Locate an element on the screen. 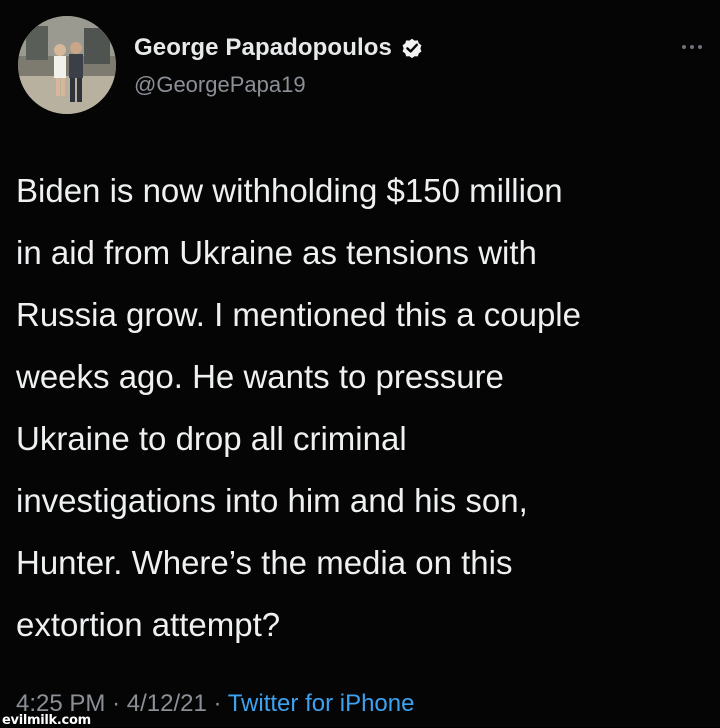 The image size is (720, 728). tweet-date: 4/12/21 is located at coordinates (167, 703).